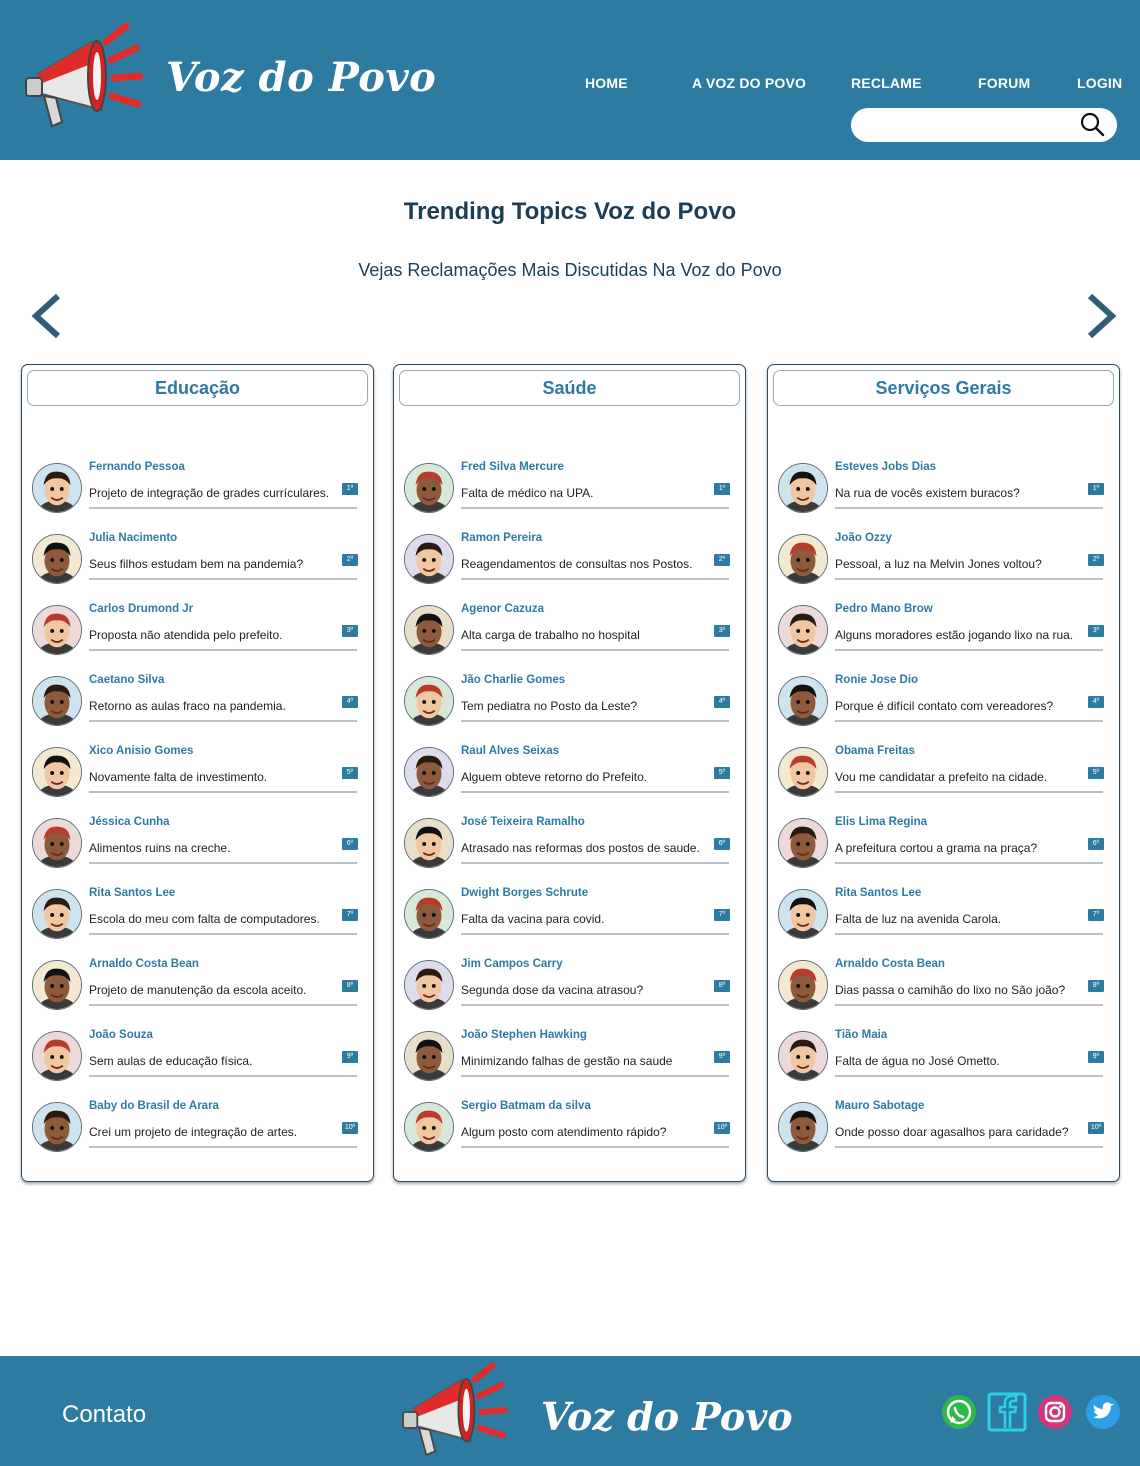 This screenshot has width=1140, height=1466. What do you see at coordinates (1092, 124) in the screenshot?
I see `search-icon` at bounding box center [1092, 124].